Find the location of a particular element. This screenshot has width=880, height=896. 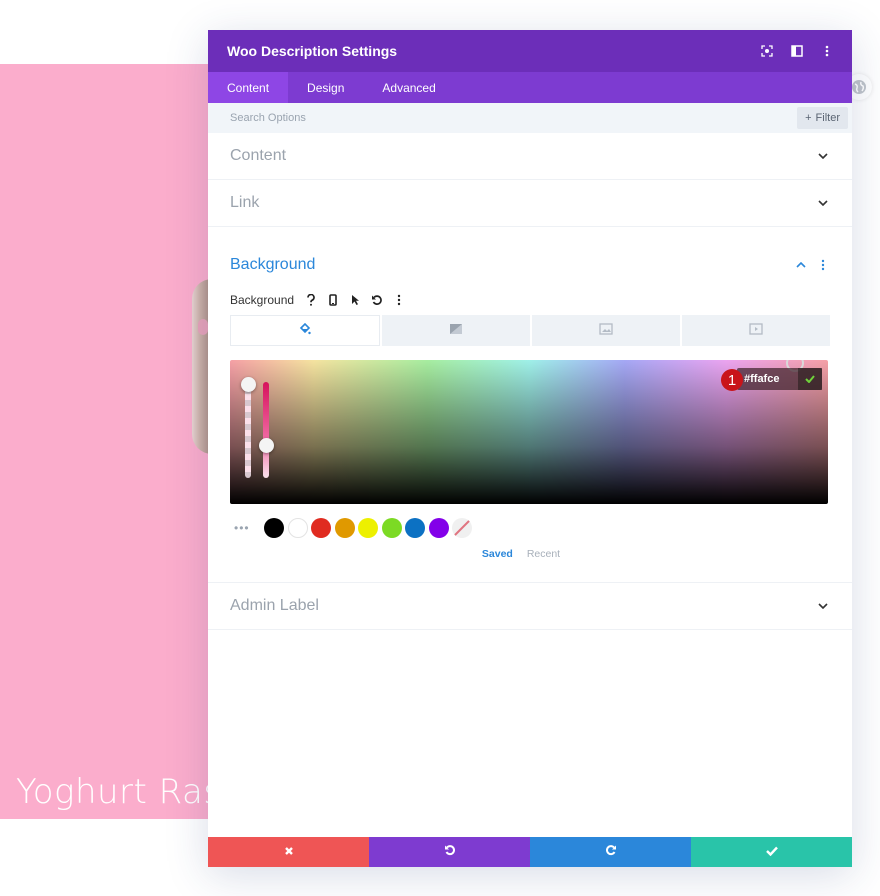

redo-button is located at coordinates (610, 852).